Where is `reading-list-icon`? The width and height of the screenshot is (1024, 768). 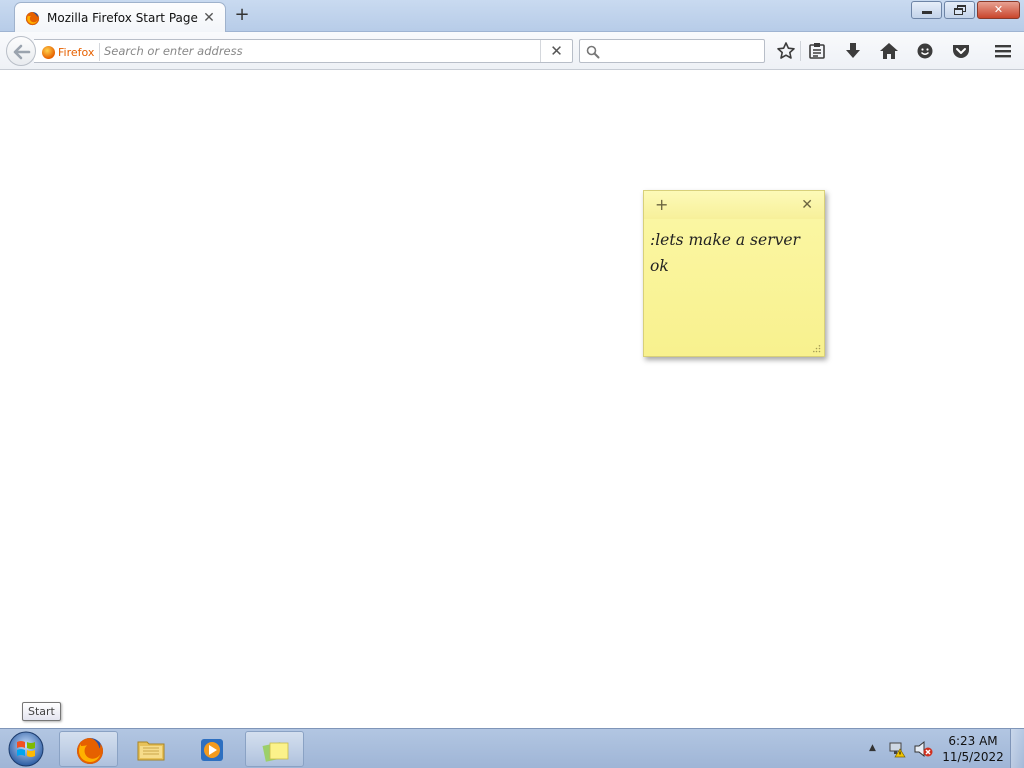
reading-list-icon is located at coordinates (817, 51).